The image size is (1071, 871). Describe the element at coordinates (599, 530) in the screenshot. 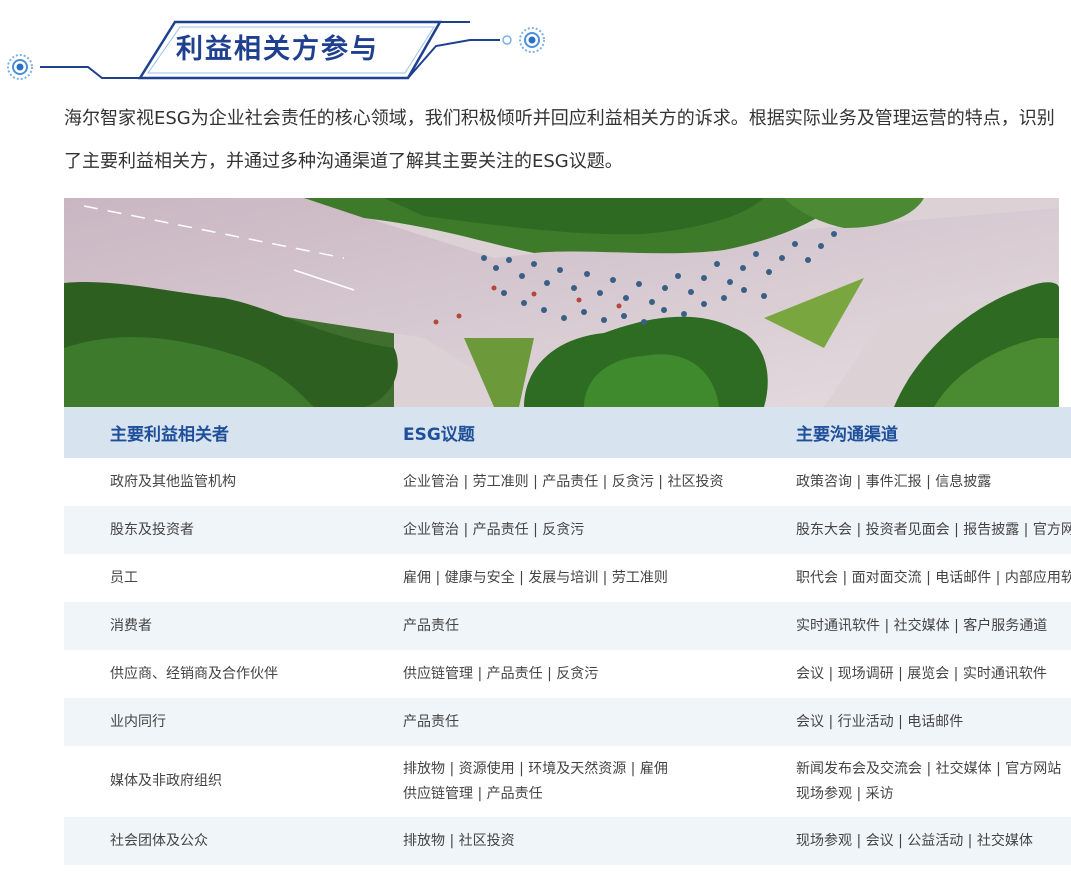

I see `esg-issues-cell: 企业管治 | 产品责任 | 反贪污` at that location.